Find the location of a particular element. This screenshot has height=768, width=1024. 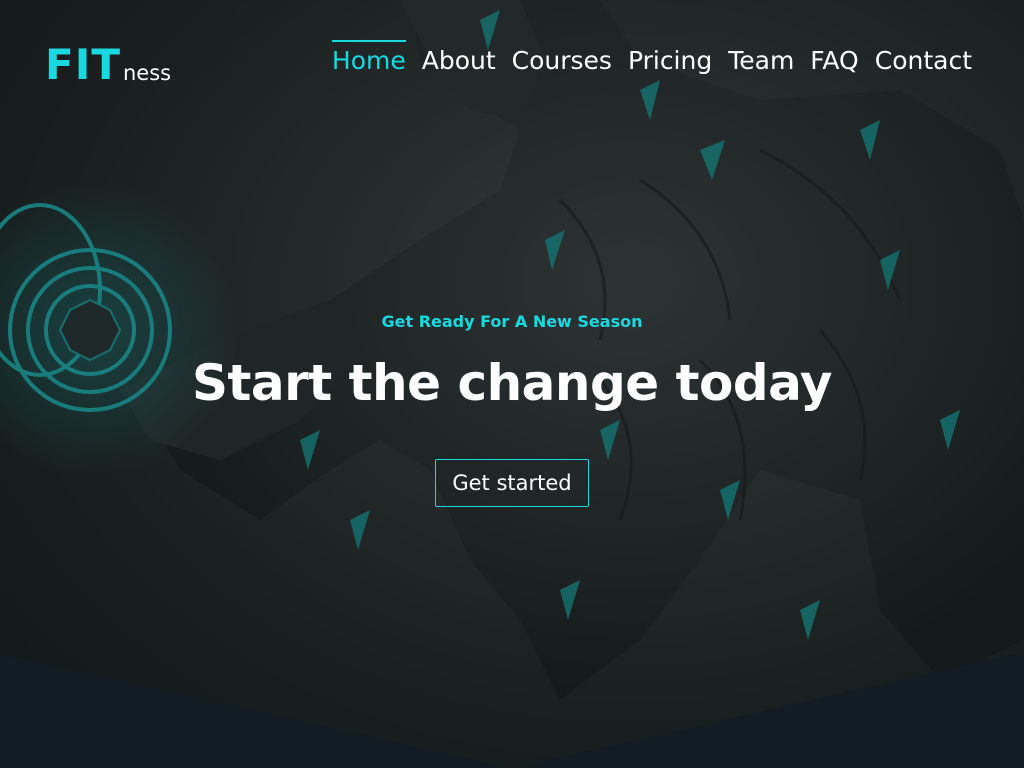

nav-item-courses: Courses is located at coordinates (562, 57).